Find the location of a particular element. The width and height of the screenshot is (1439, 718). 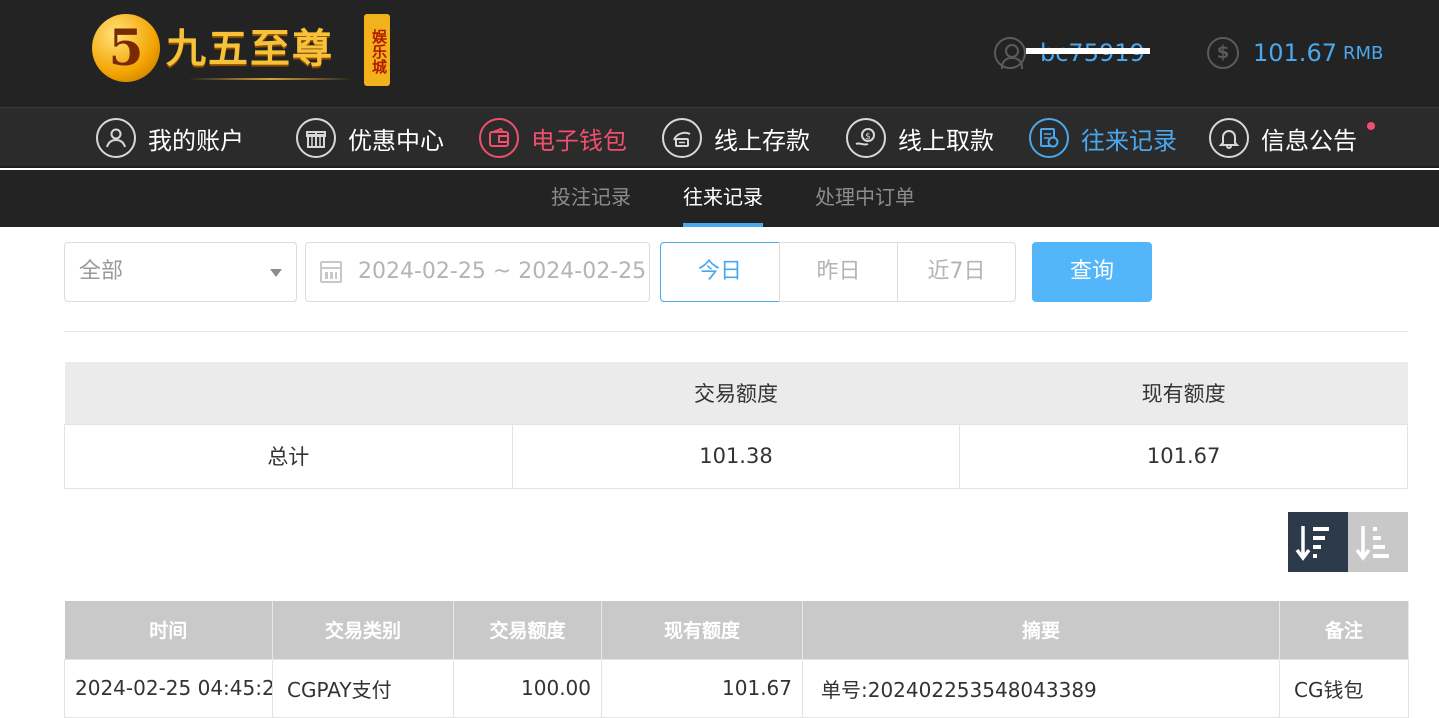

sort-descending-button is located at coordinates (1318, 542).